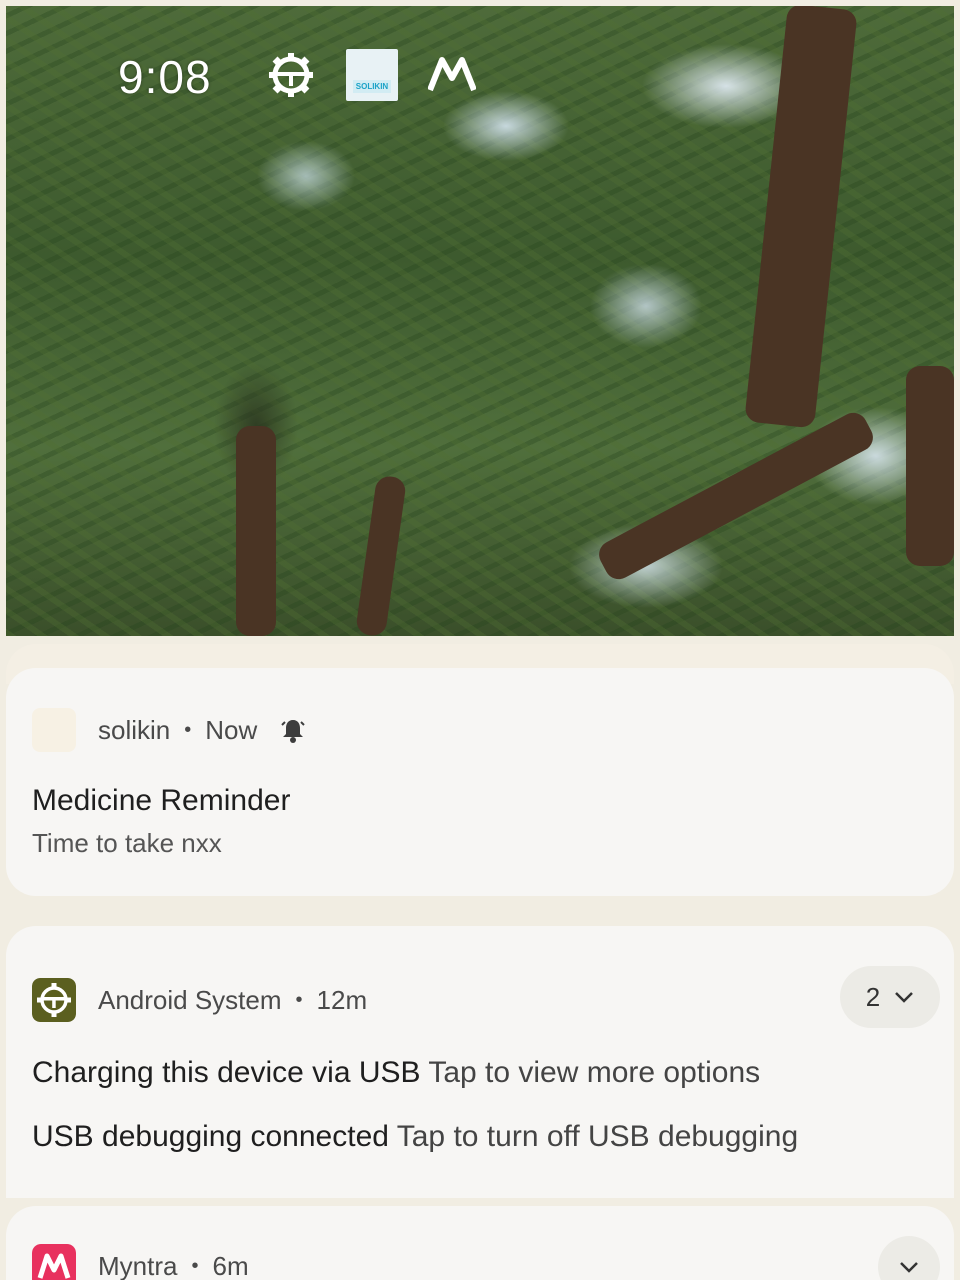  Describe the element at coordinates (597, 1136) in the screenshot. I see `notification-line-secondary: Tap to turn off USB debugging` at that location.